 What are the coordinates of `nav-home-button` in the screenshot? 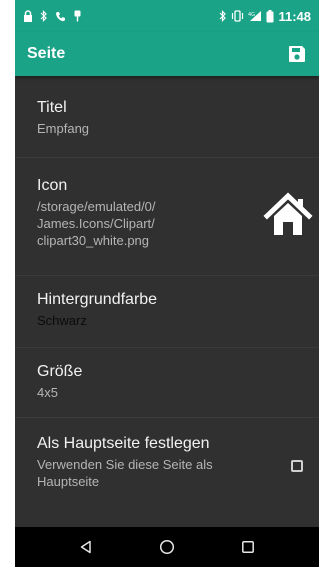 It's located at (167, 547).